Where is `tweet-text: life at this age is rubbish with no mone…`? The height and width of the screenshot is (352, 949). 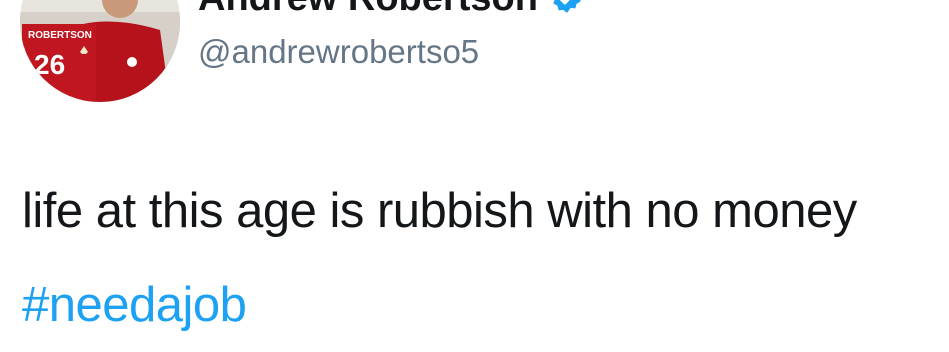
tweet-text: life at this age is rubbish with no mone… is located at coordinates (439, 211).